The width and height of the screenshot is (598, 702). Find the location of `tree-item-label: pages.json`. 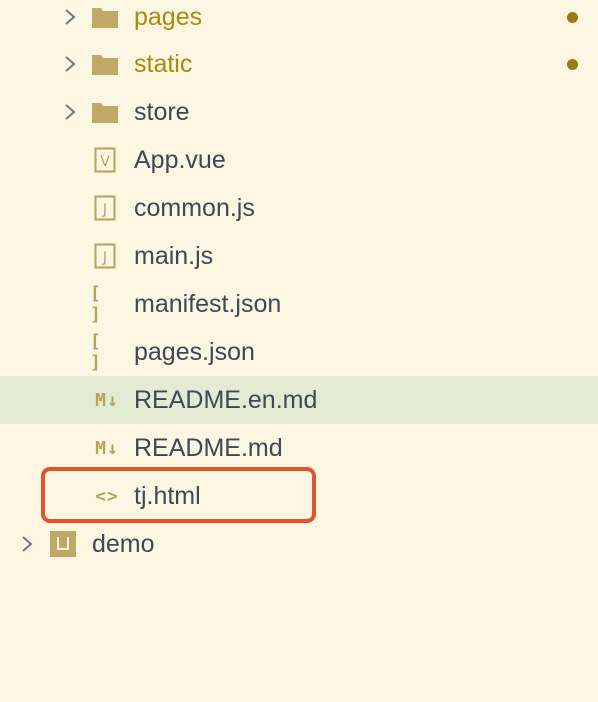

tree-item-label: pages.json is located at coordinates (194, 352).